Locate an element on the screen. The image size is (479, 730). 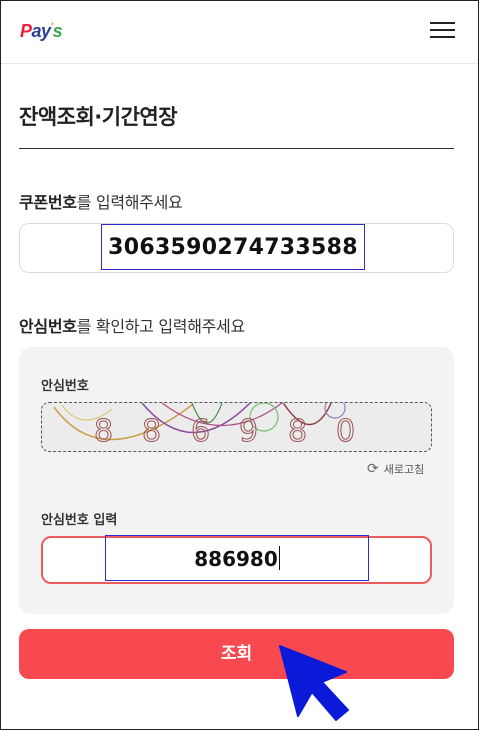
text-caret is located at coordinates (279, 558).